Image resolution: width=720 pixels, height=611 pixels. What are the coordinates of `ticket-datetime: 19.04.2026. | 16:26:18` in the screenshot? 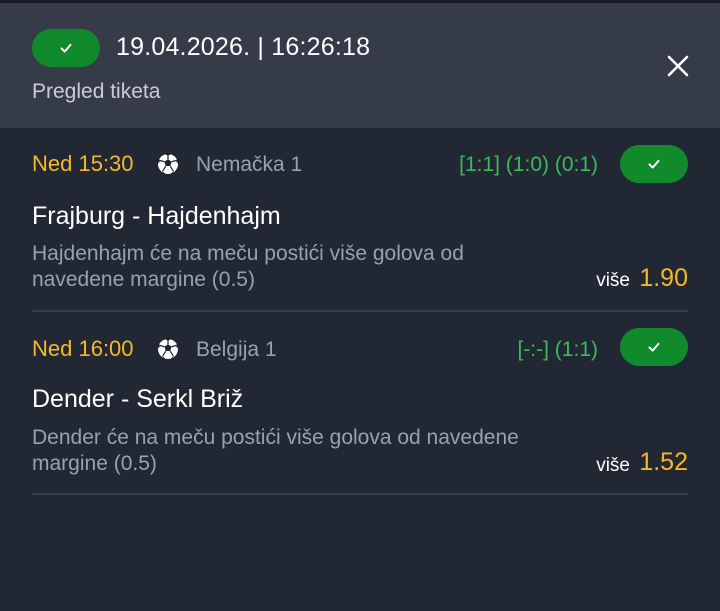 It's located at (243, 47).